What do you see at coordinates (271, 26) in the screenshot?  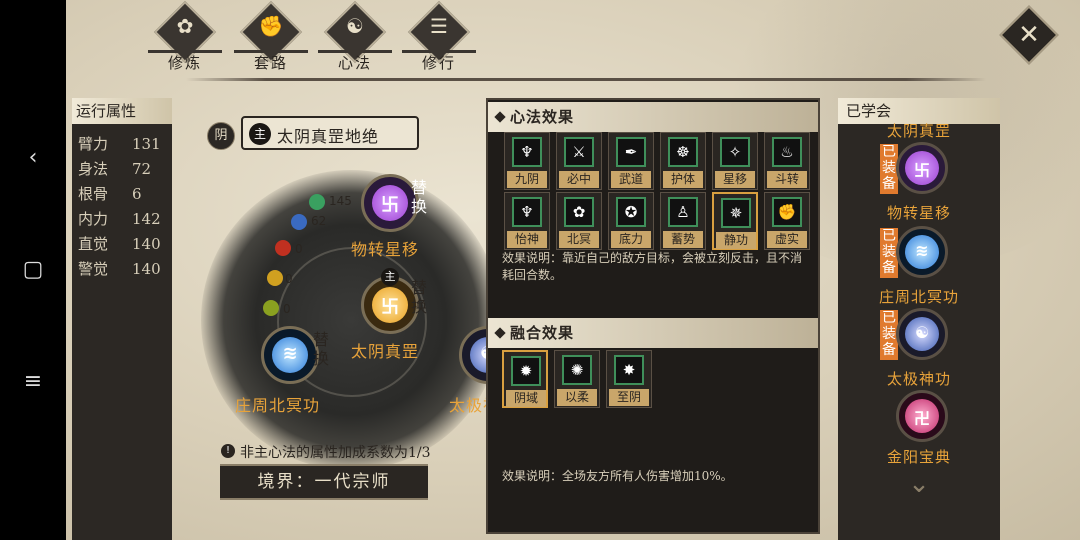 I see `fist-icon: ✊` at bounding box center [271, 26].